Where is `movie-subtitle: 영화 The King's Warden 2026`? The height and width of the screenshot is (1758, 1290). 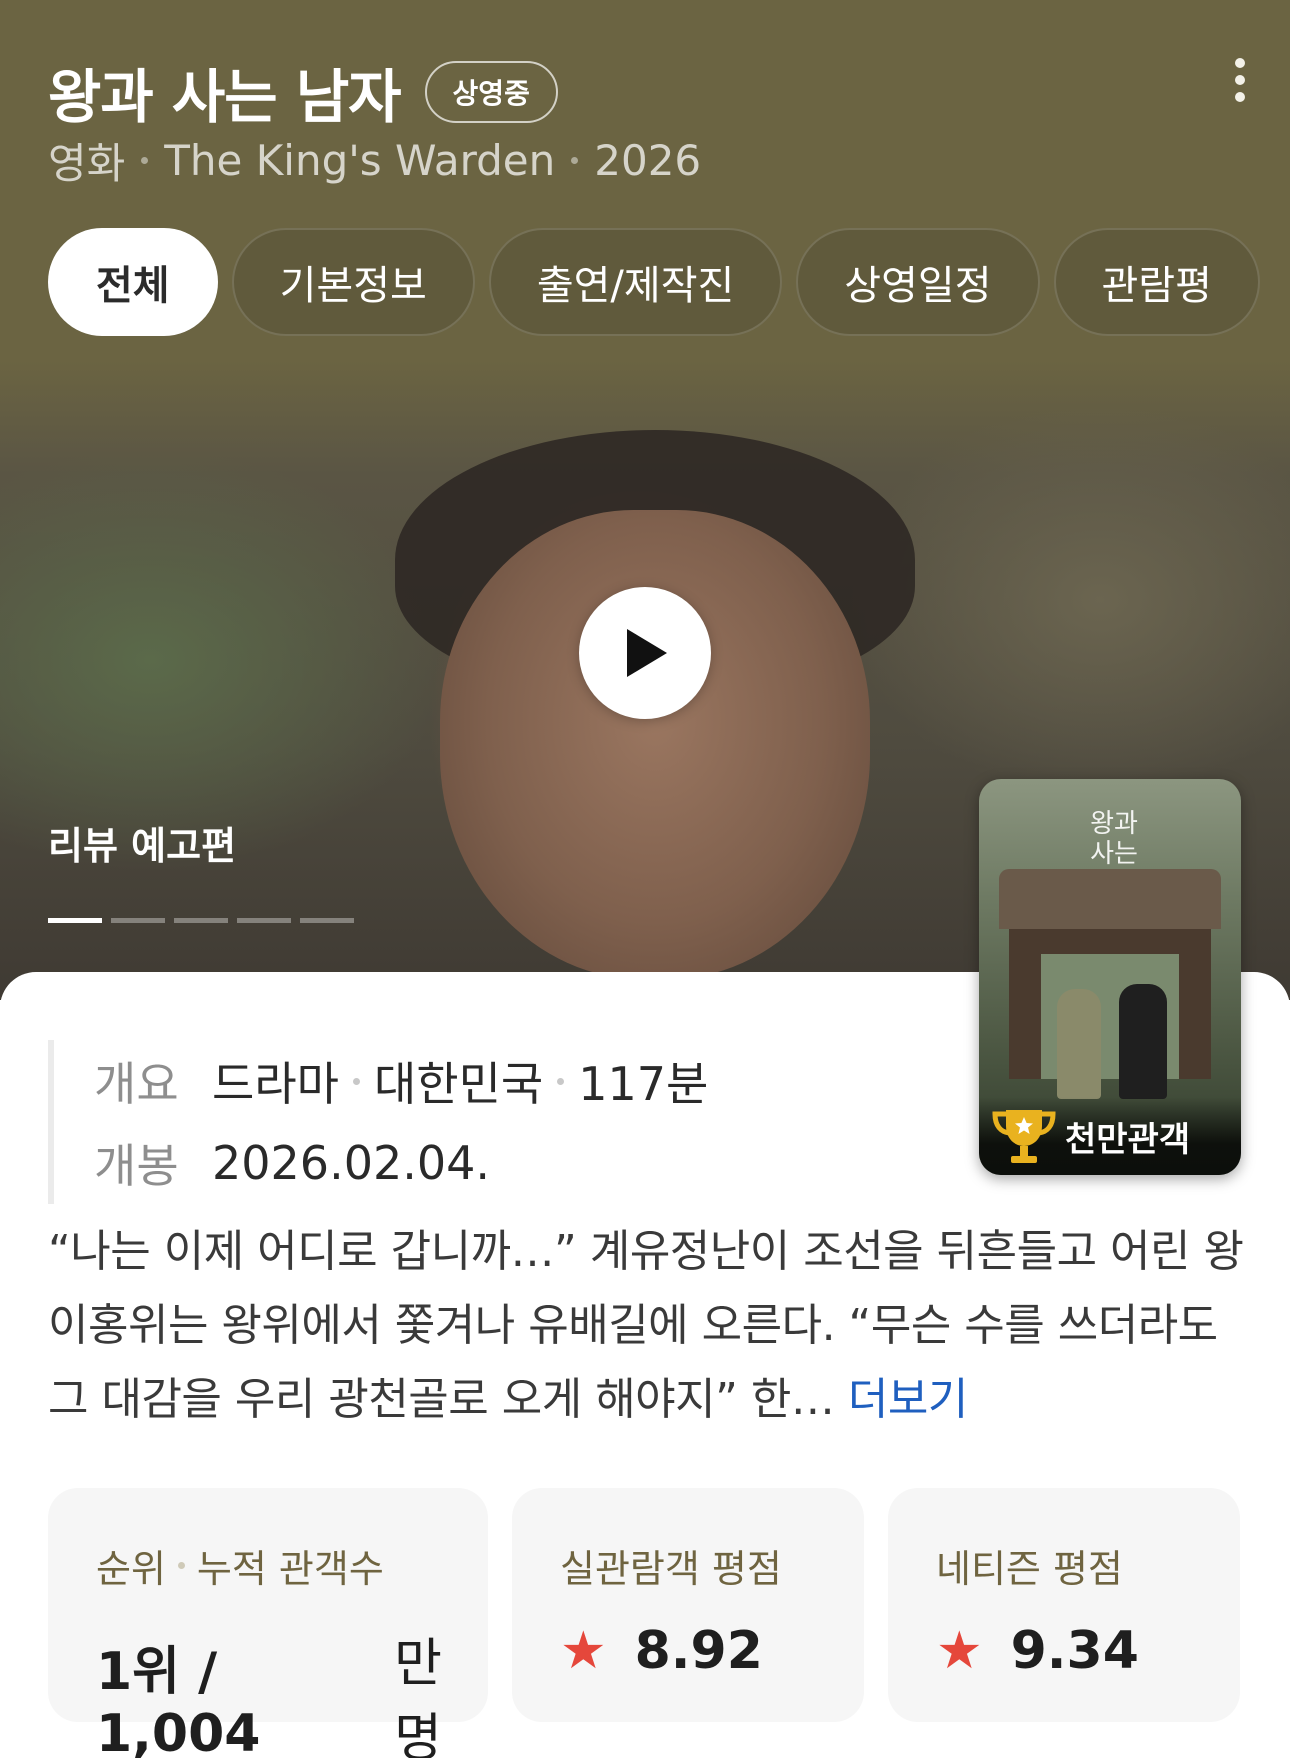 movie-subtitle: 영화 The King's Warden 2026 is located at coordinates (374, 160).